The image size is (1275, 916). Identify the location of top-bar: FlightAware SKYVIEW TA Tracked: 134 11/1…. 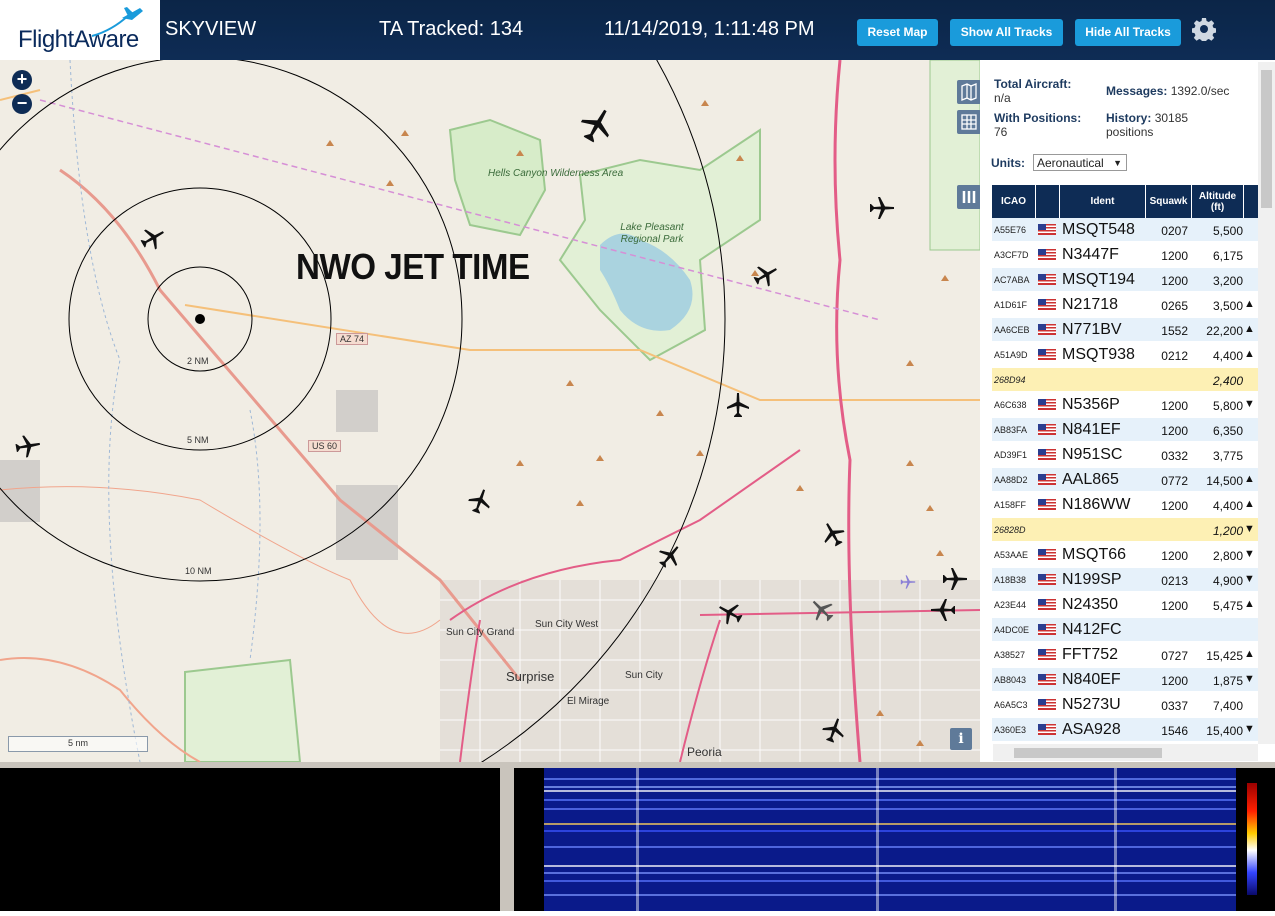
(637, 30).